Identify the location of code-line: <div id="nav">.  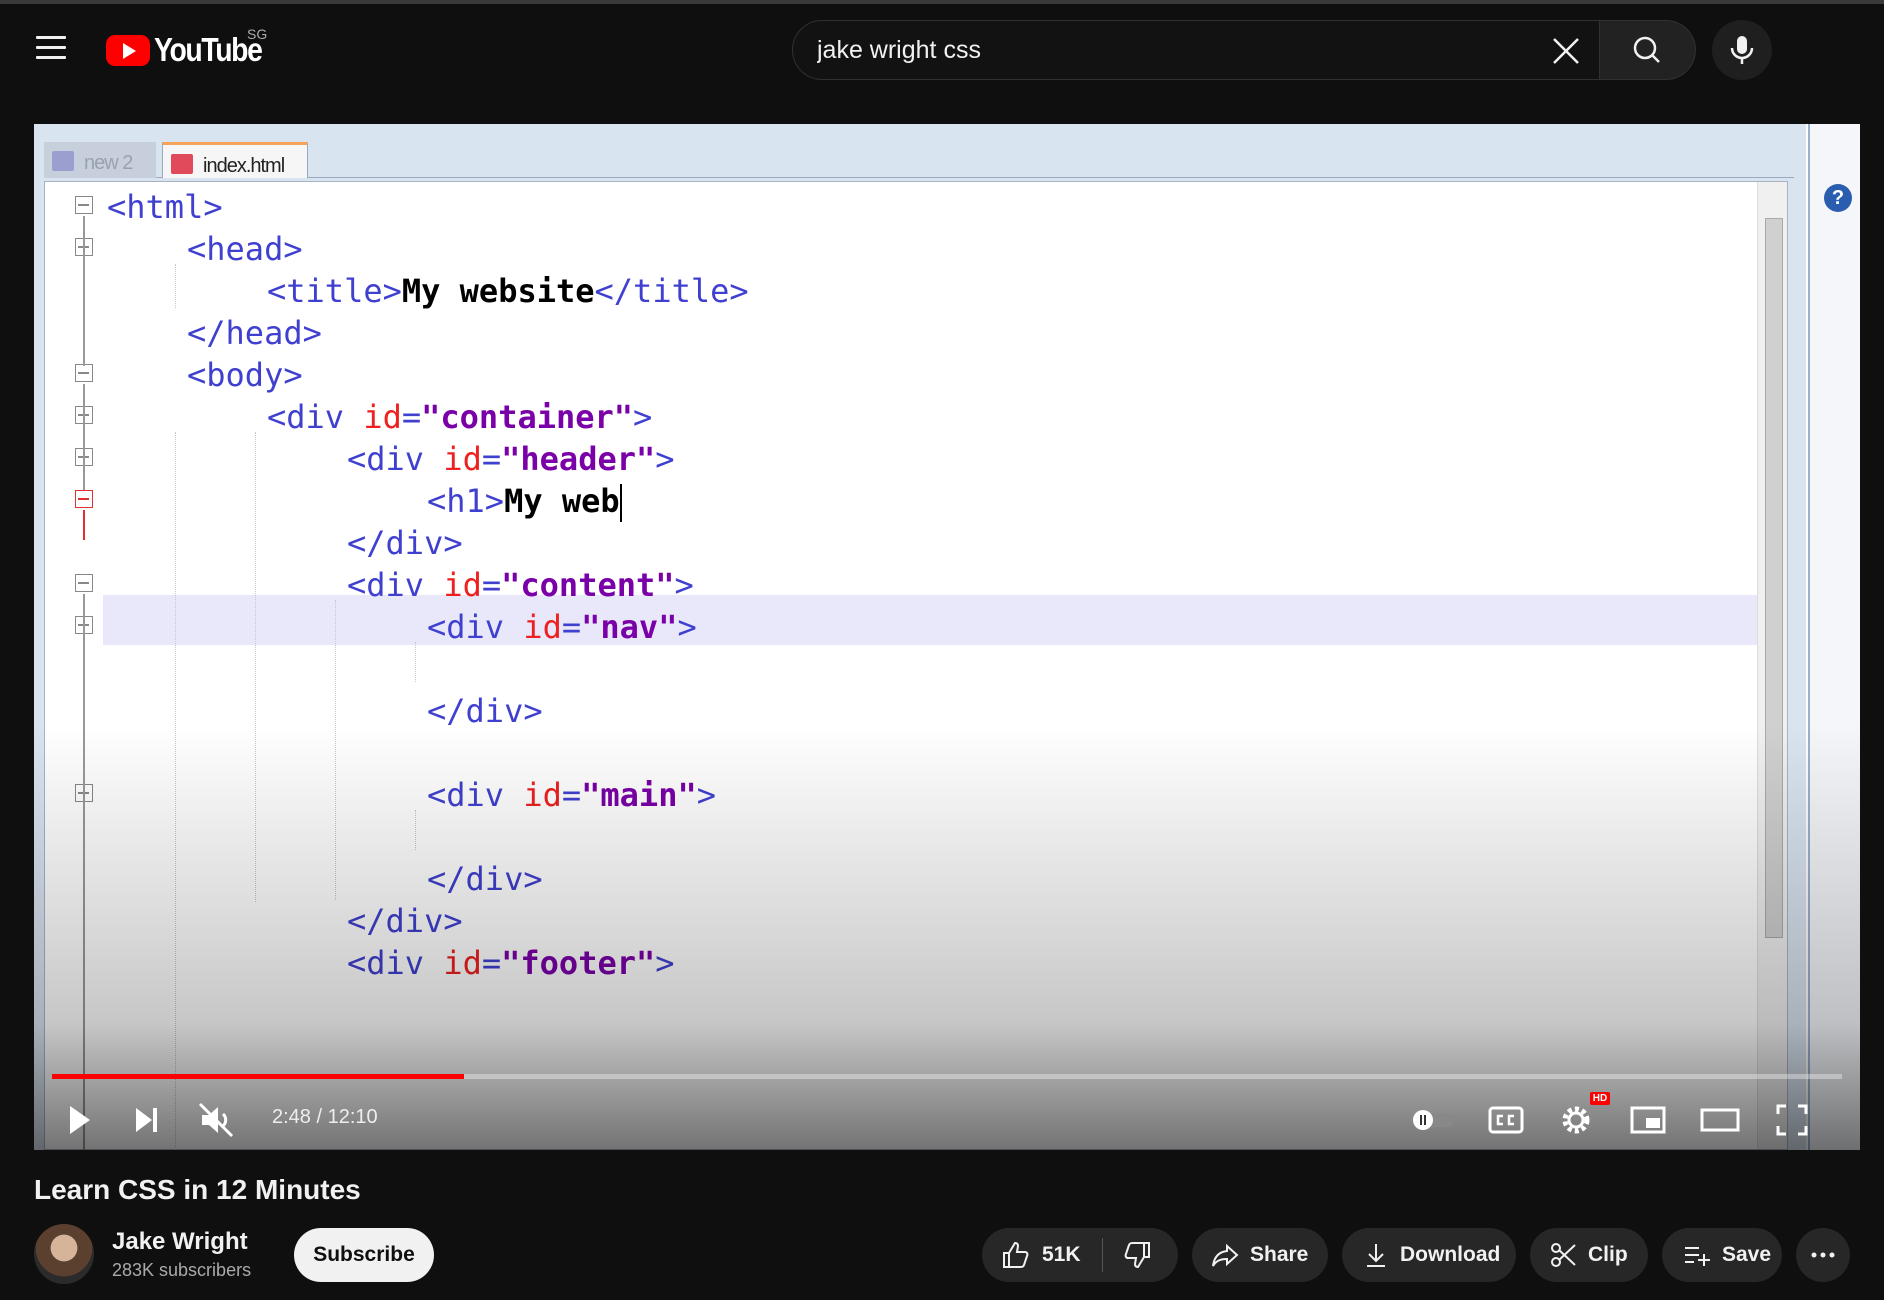
(562, 627).